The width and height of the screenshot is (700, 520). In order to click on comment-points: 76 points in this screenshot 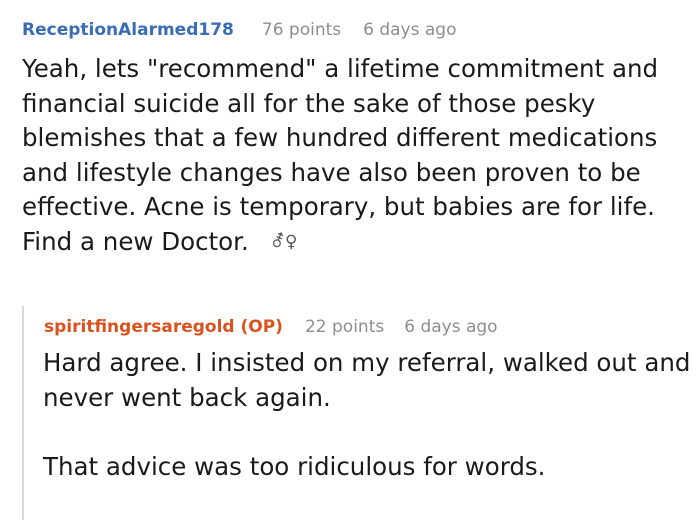, I will do `click(301, 30)`.